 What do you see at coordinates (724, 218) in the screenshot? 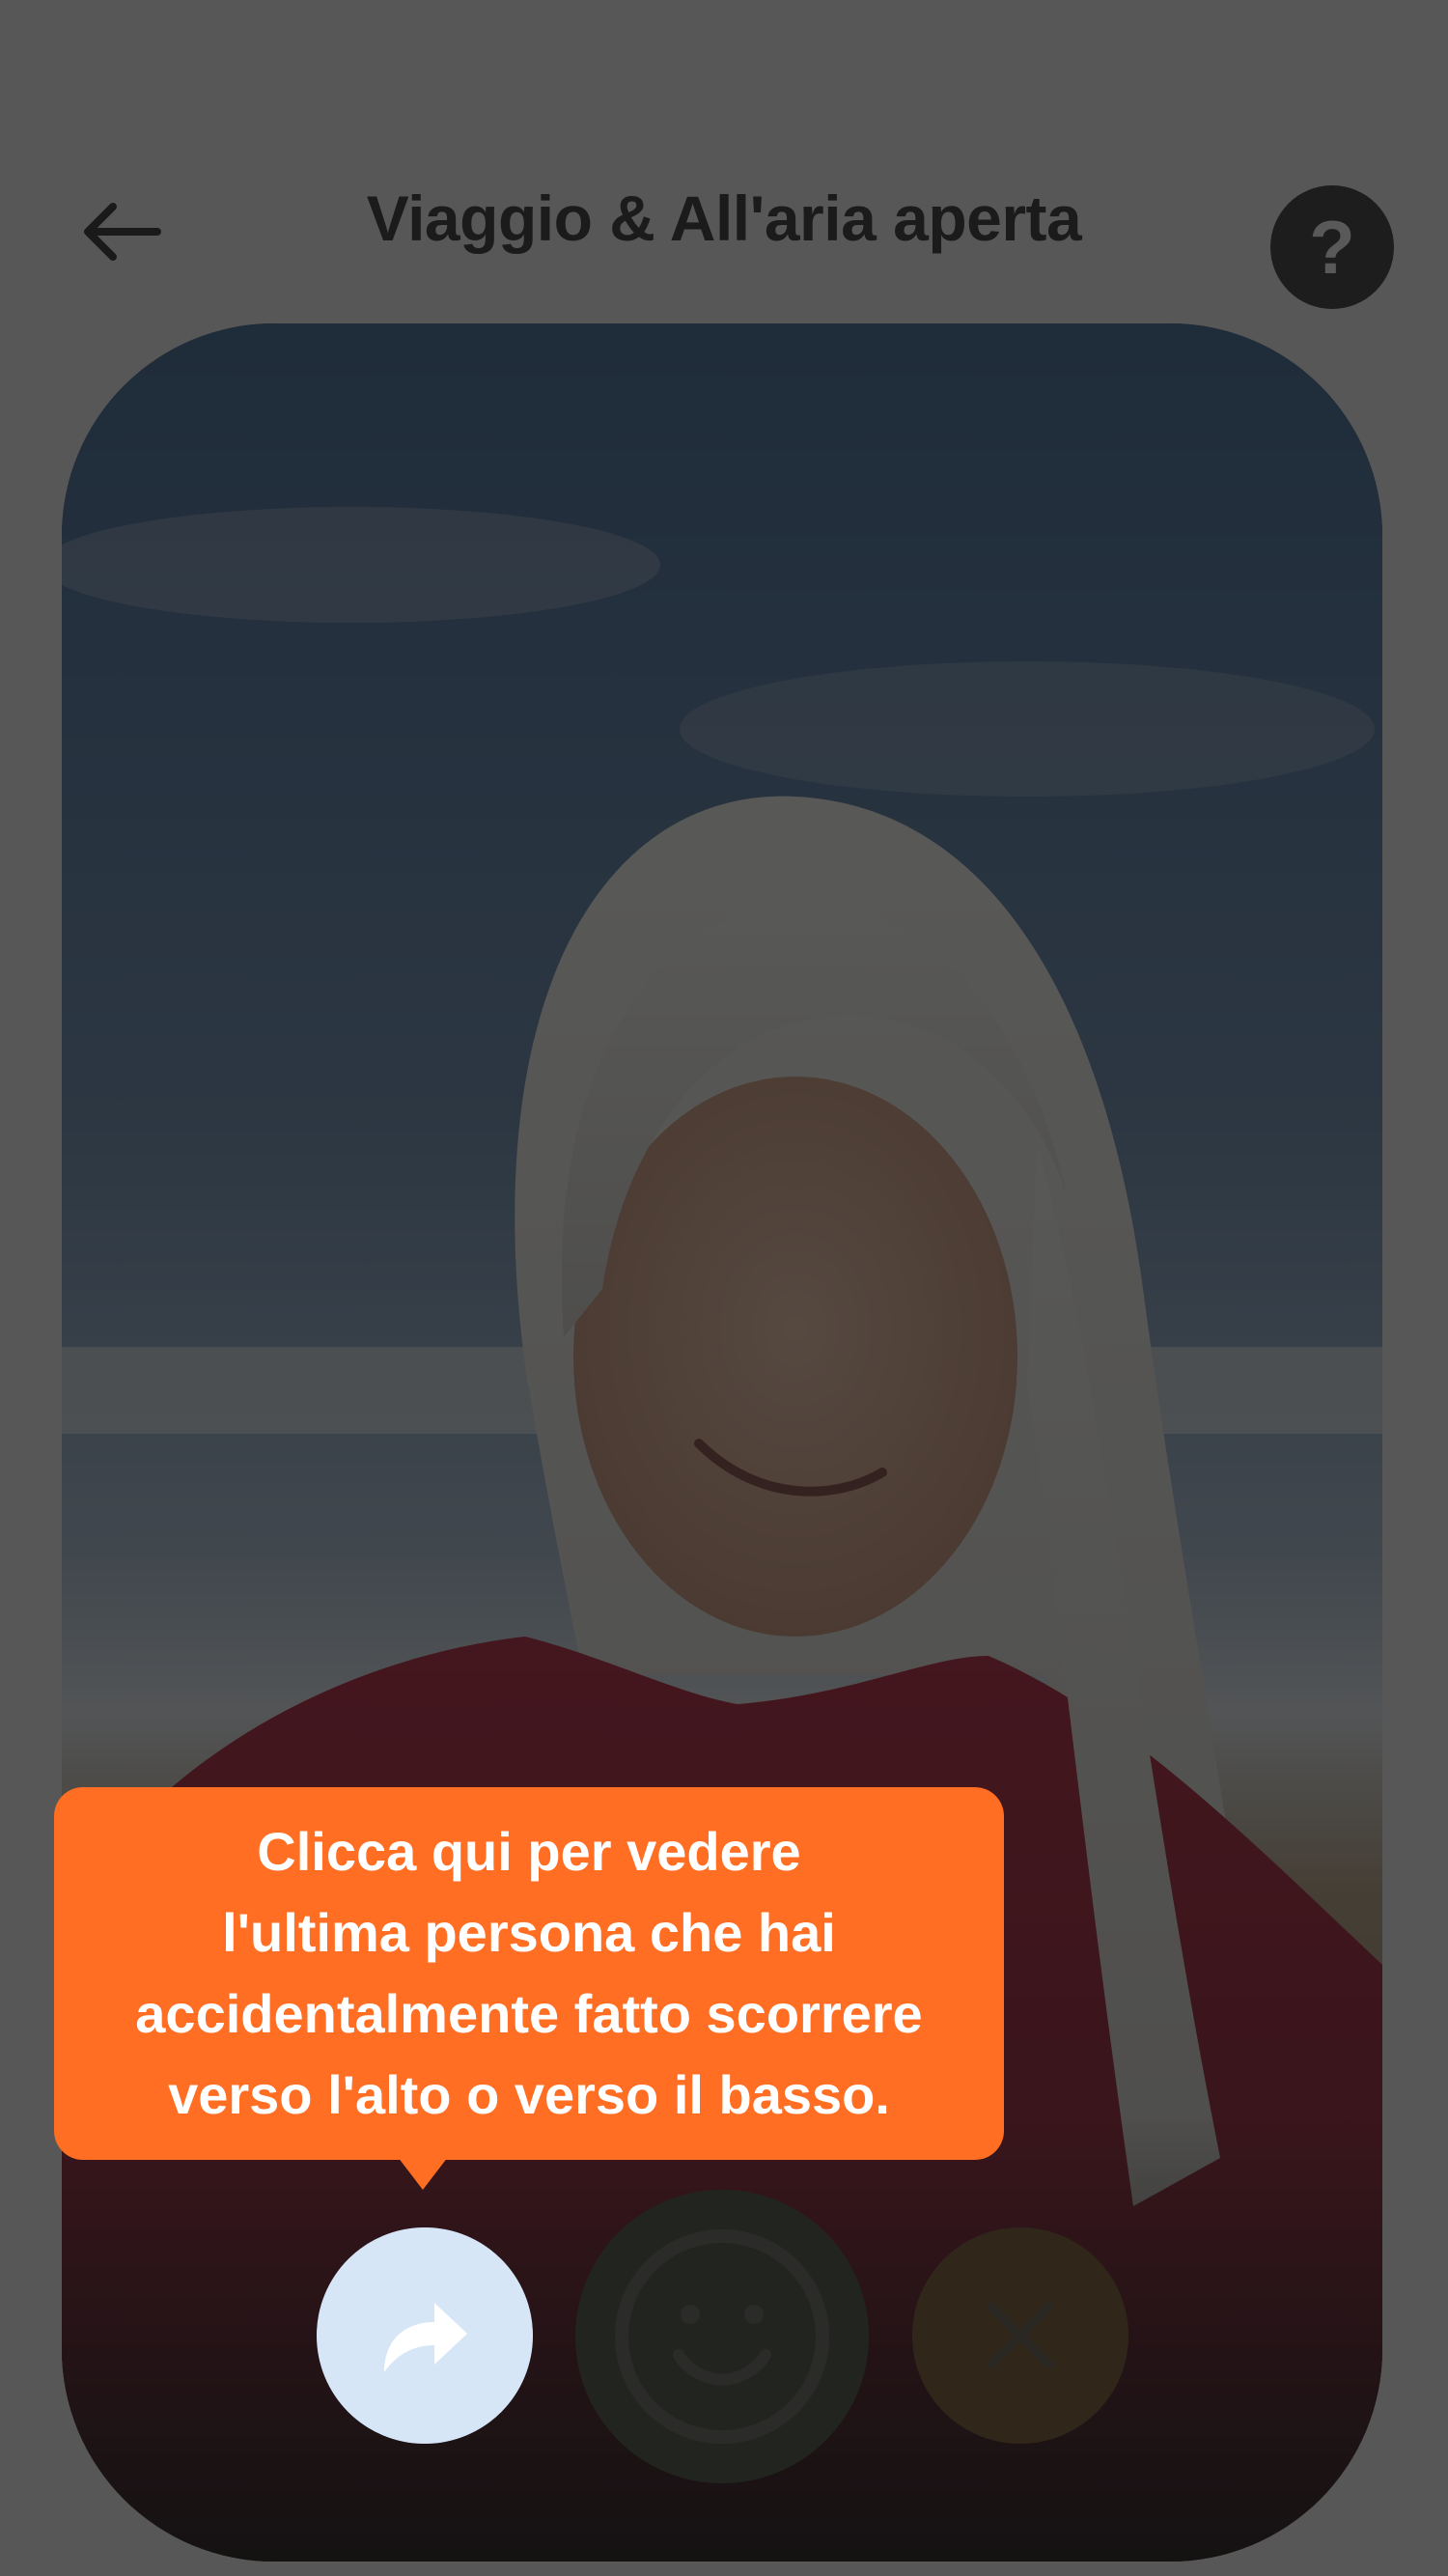
I see `page-title: Viaggio & All'aria aperta` at bounding box center [724, 218].